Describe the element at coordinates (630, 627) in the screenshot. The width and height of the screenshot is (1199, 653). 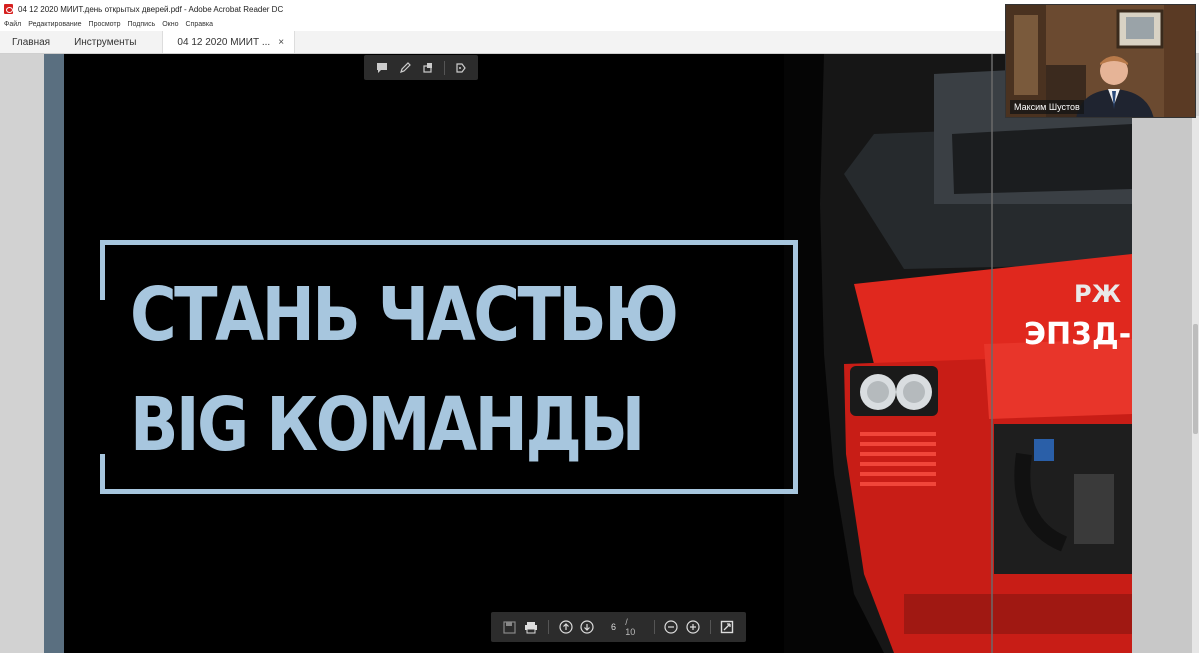
I see `total-pages: / 10` at that location.